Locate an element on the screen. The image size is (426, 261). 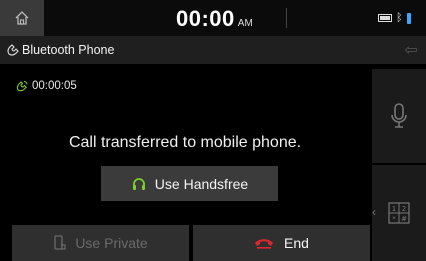
mute-microphone-button is located at coordinates (399, 116).